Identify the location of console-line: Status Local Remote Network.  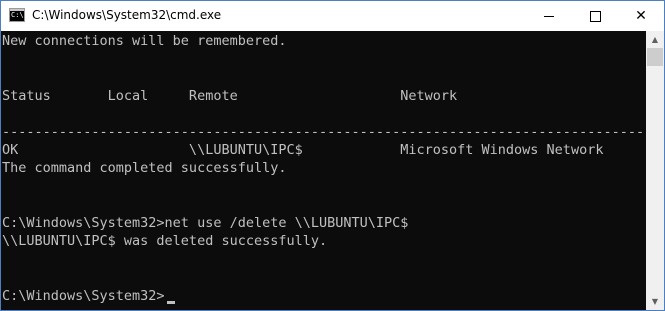
(230, 95).